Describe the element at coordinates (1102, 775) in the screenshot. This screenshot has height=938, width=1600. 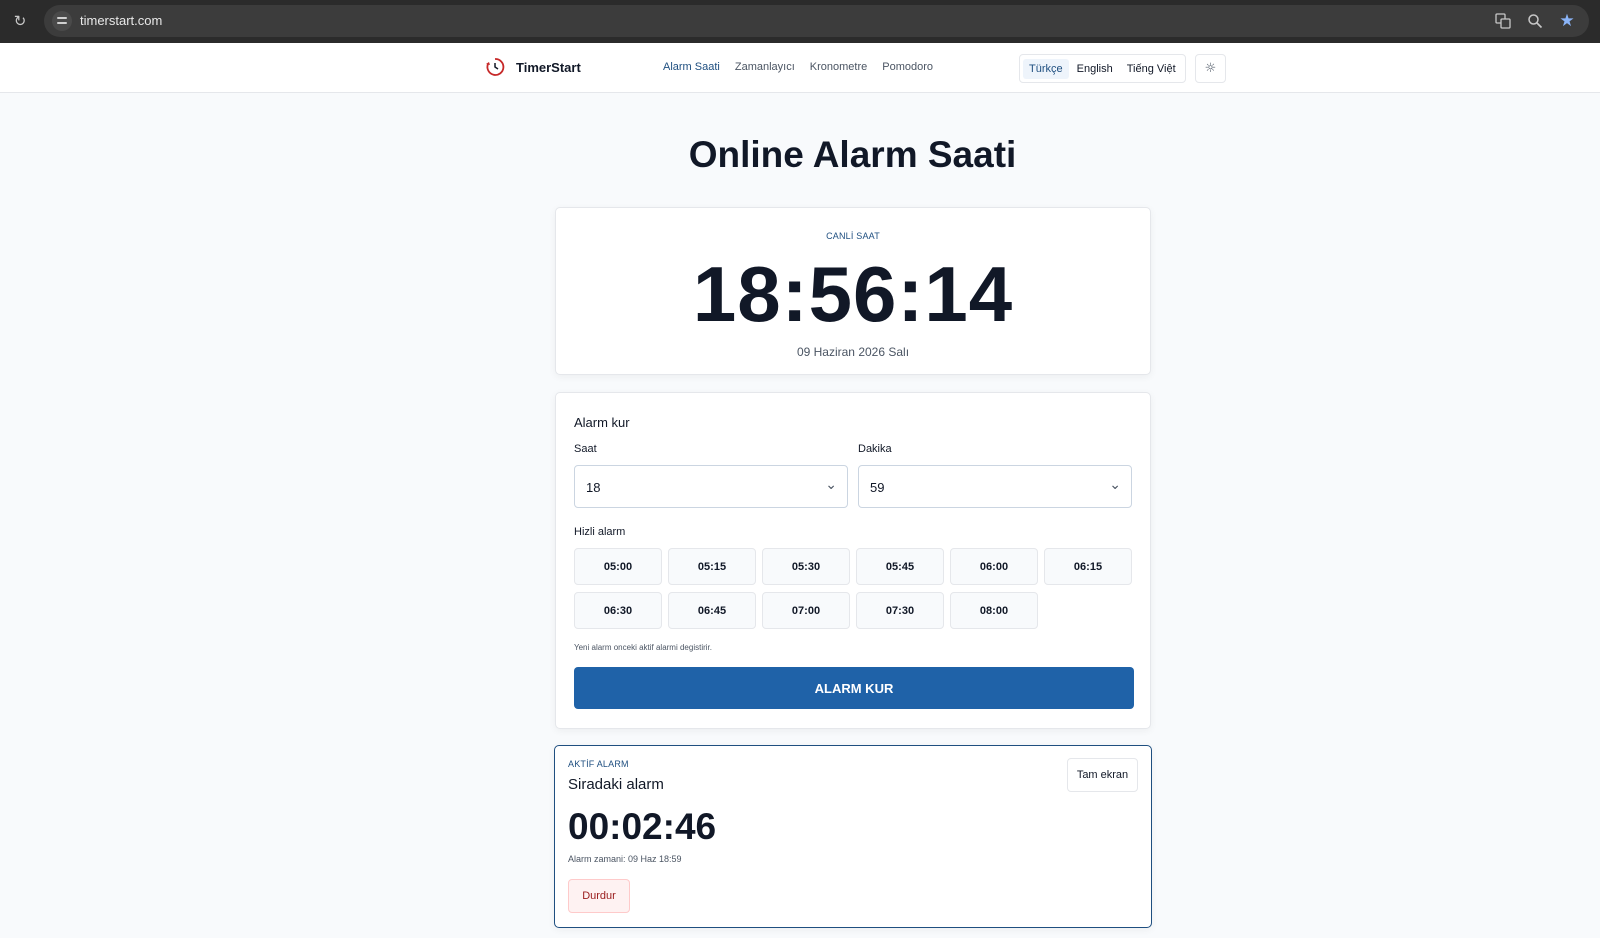
I see `fullscreen-button: Tam ekran` at that location.